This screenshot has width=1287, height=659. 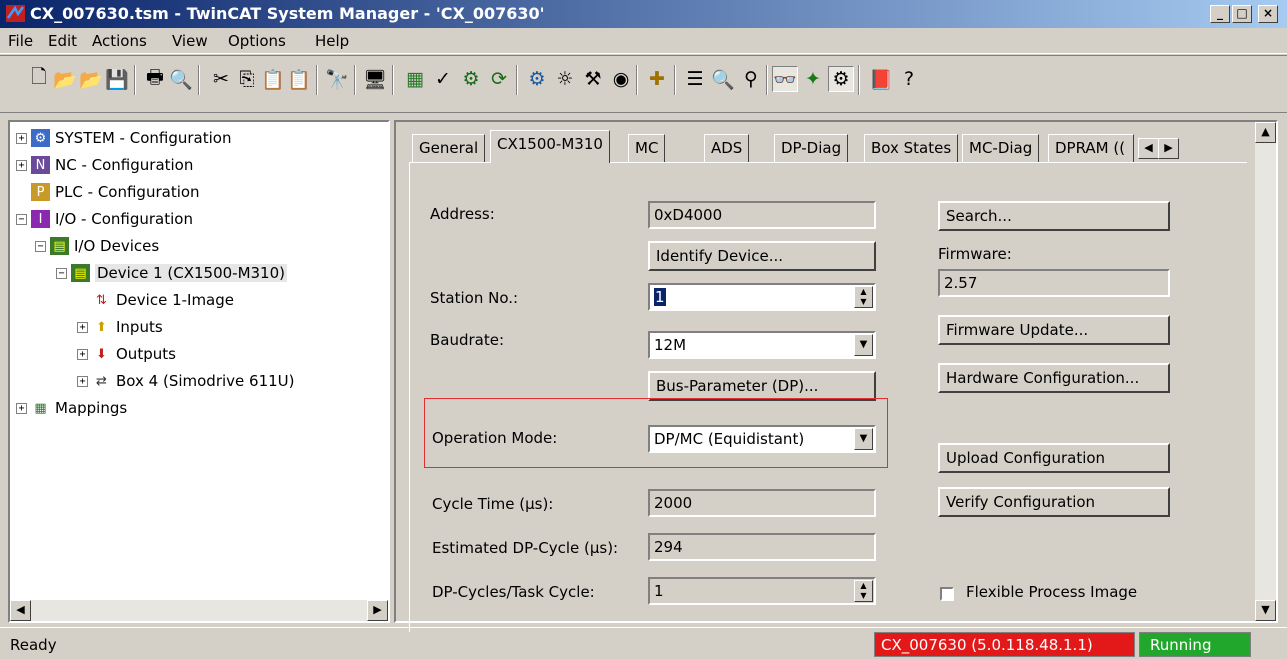 I want to click on scroll-right-icon: ▶, so click(x=377, y=610).